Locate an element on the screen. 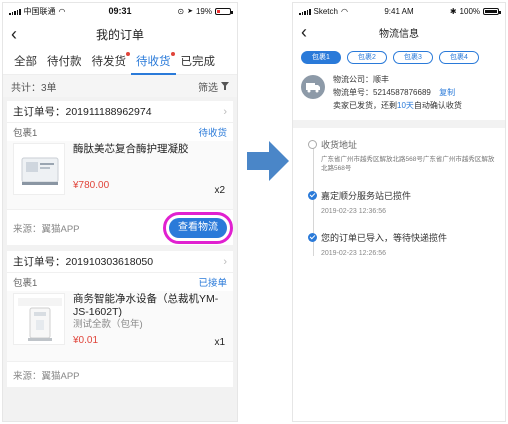 Image resolution: width=508 pixels, height=424 pixels. timeline-detail: 广东省广州市越秀区解放北路568号广东省广州市越秀区解放北路568号 is located at coordinates (408, 164).